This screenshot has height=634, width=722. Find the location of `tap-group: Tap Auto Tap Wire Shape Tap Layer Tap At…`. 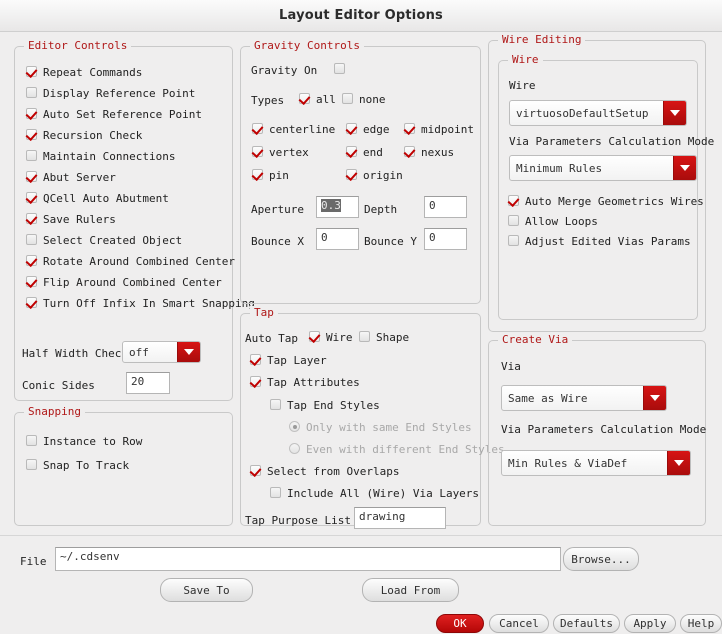

tap-group: Tap Auto Tap Wire Shape Tap Layer Tap At… is located at coordinates (372, 417).